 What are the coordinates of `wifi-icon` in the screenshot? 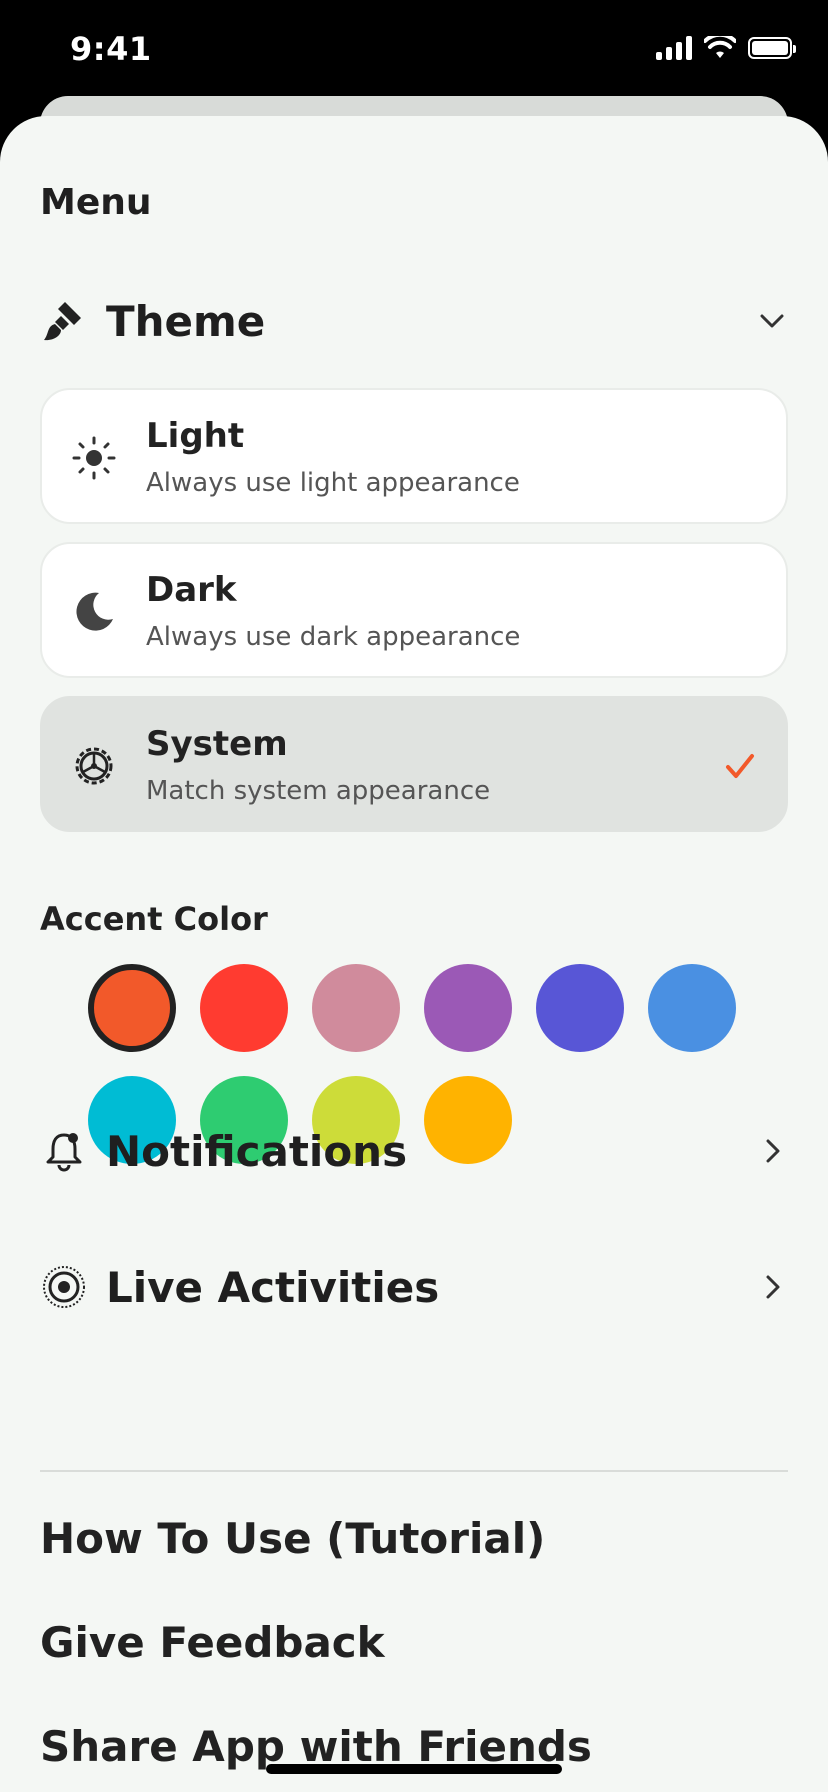 It's located at (720, 47).